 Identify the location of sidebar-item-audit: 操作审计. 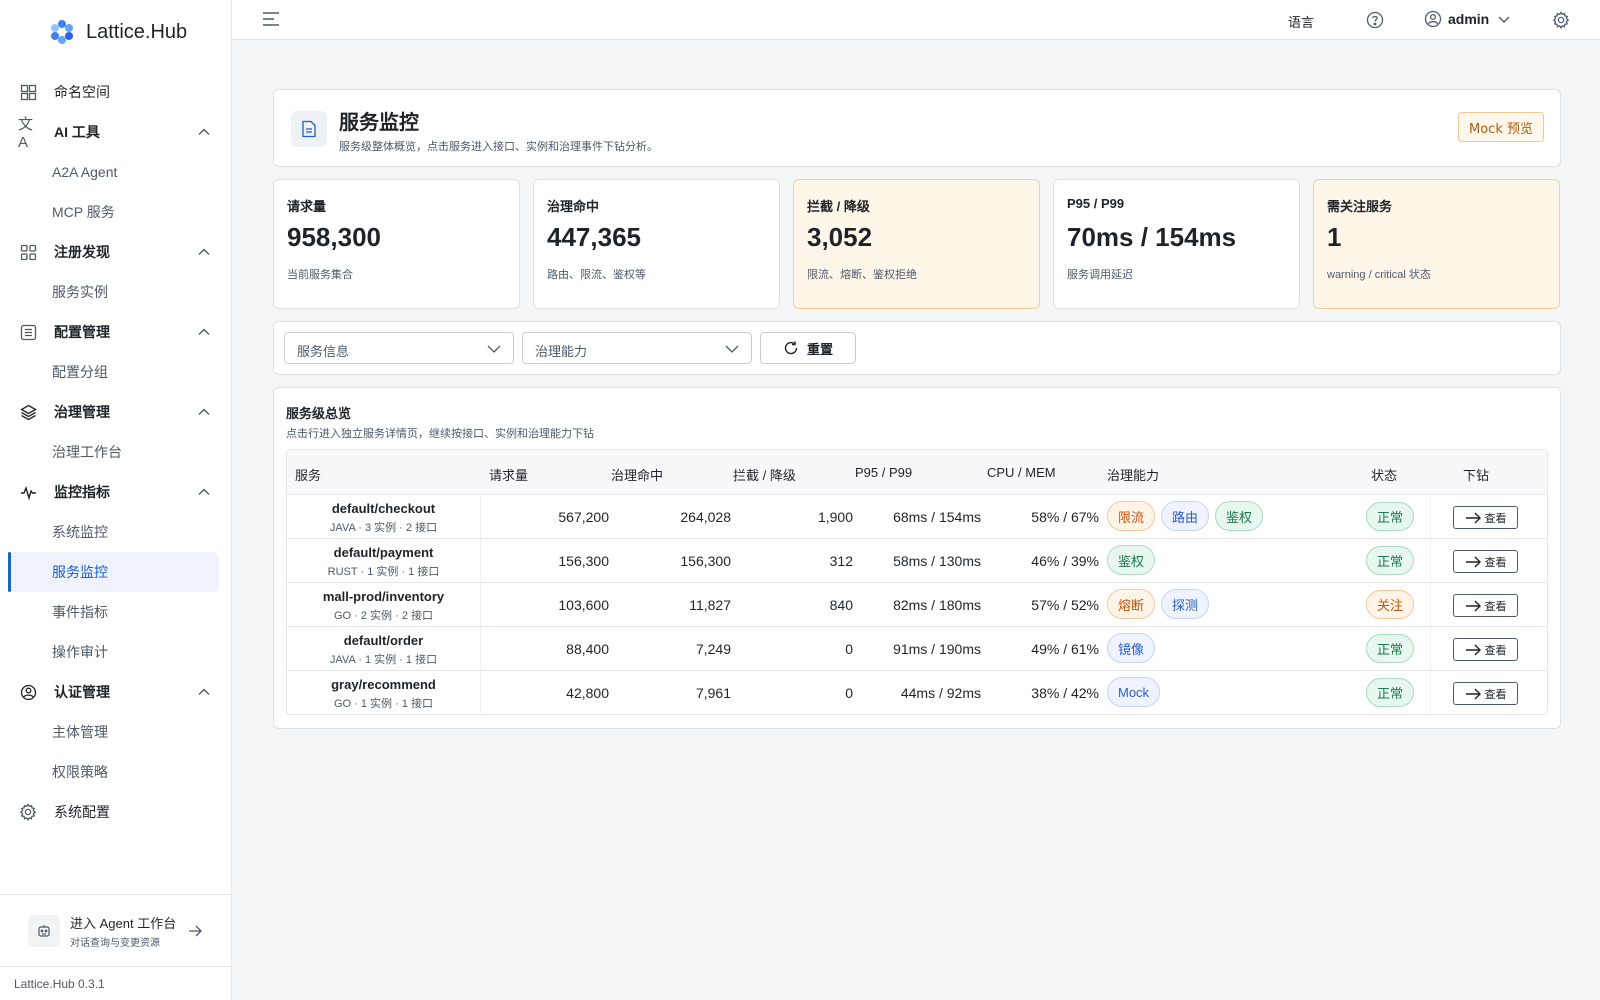
(113, 652).